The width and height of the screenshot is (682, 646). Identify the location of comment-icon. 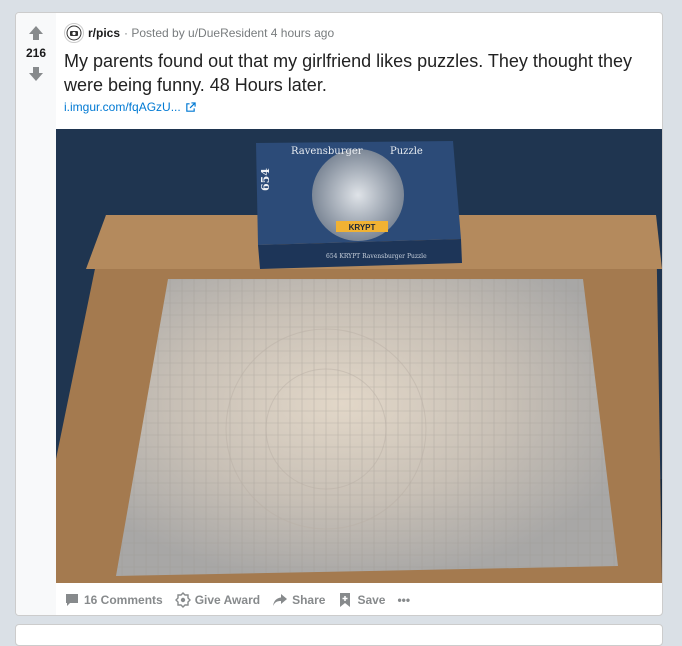
(72, 600).